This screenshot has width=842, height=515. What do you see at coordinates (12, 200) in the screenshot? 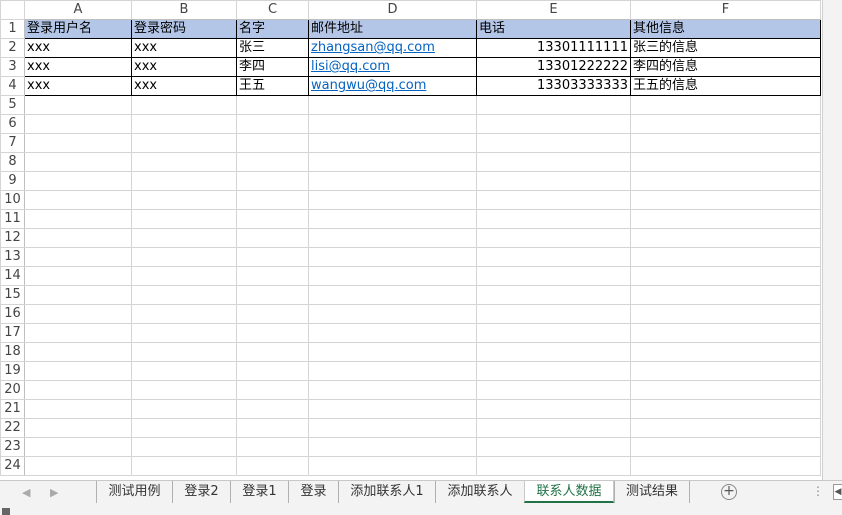
I see `row-header: 10` at bounding box center [12, 200].